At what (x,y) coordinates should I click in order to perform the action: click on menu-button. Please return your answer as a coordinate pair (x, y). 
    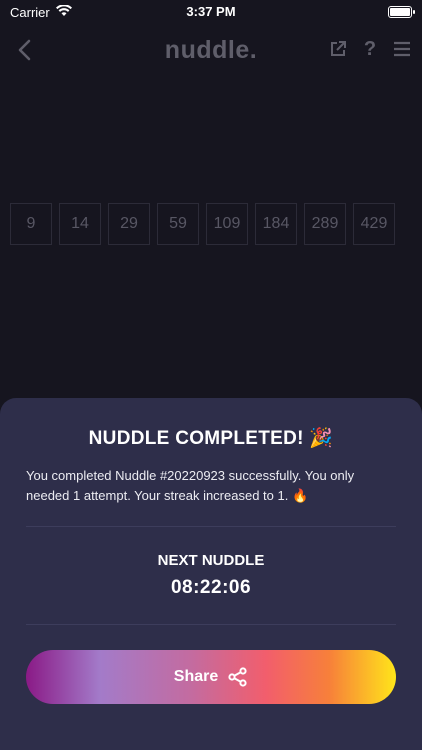
    Looking at the image, I should click on (402, 49).